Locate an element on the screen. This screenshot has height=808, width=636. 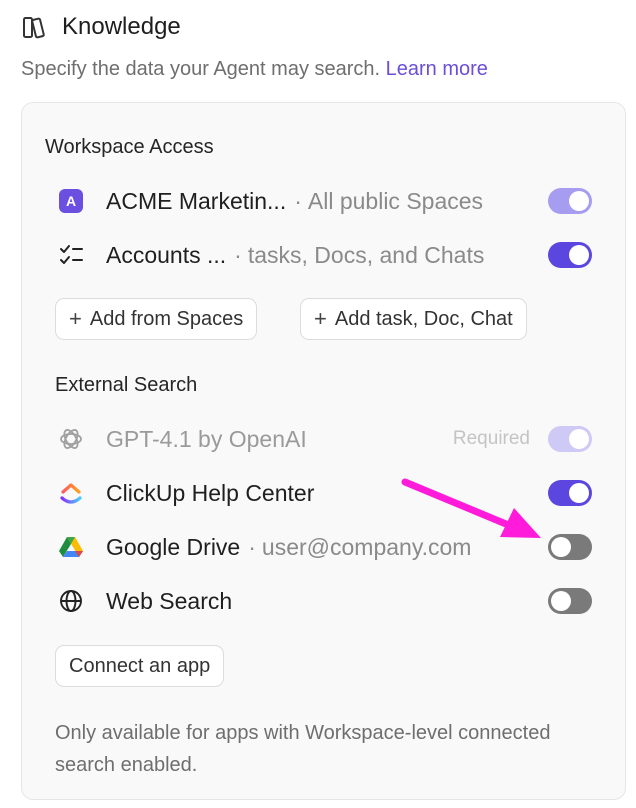
external-item-meta: user@company.com is located at coordinates (366, 546).